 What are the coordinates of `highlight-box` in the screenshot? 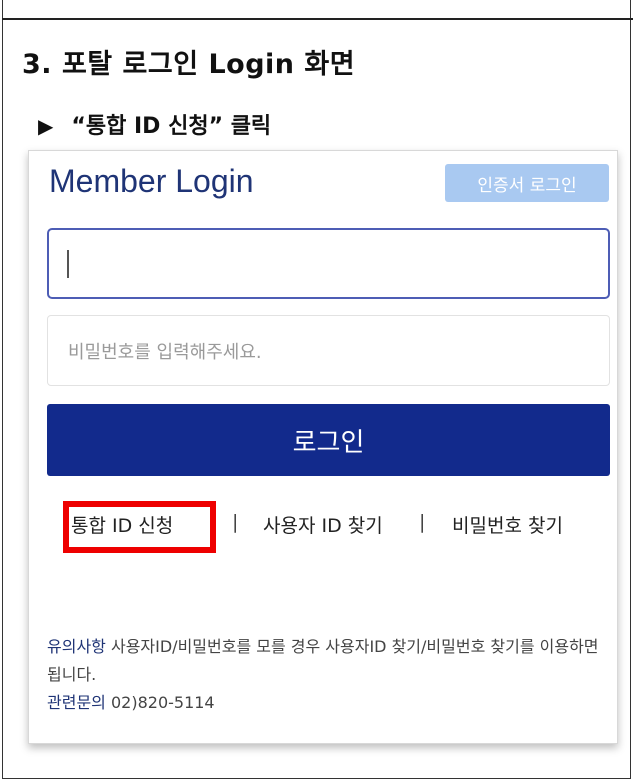 It's located at (139, 527).